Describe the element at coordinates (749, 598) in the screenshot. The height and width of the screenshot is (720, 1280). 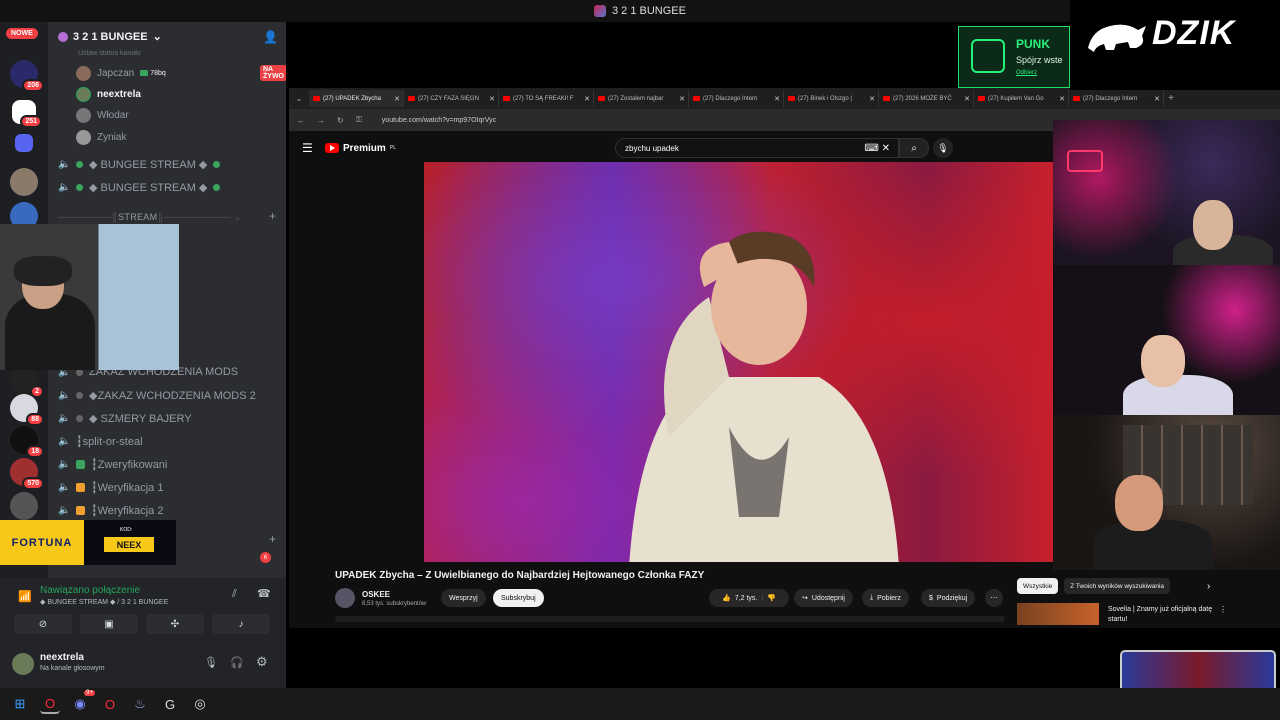
I see `like-dislike-group: 👍 7,2 tys. | 👎` at that location.